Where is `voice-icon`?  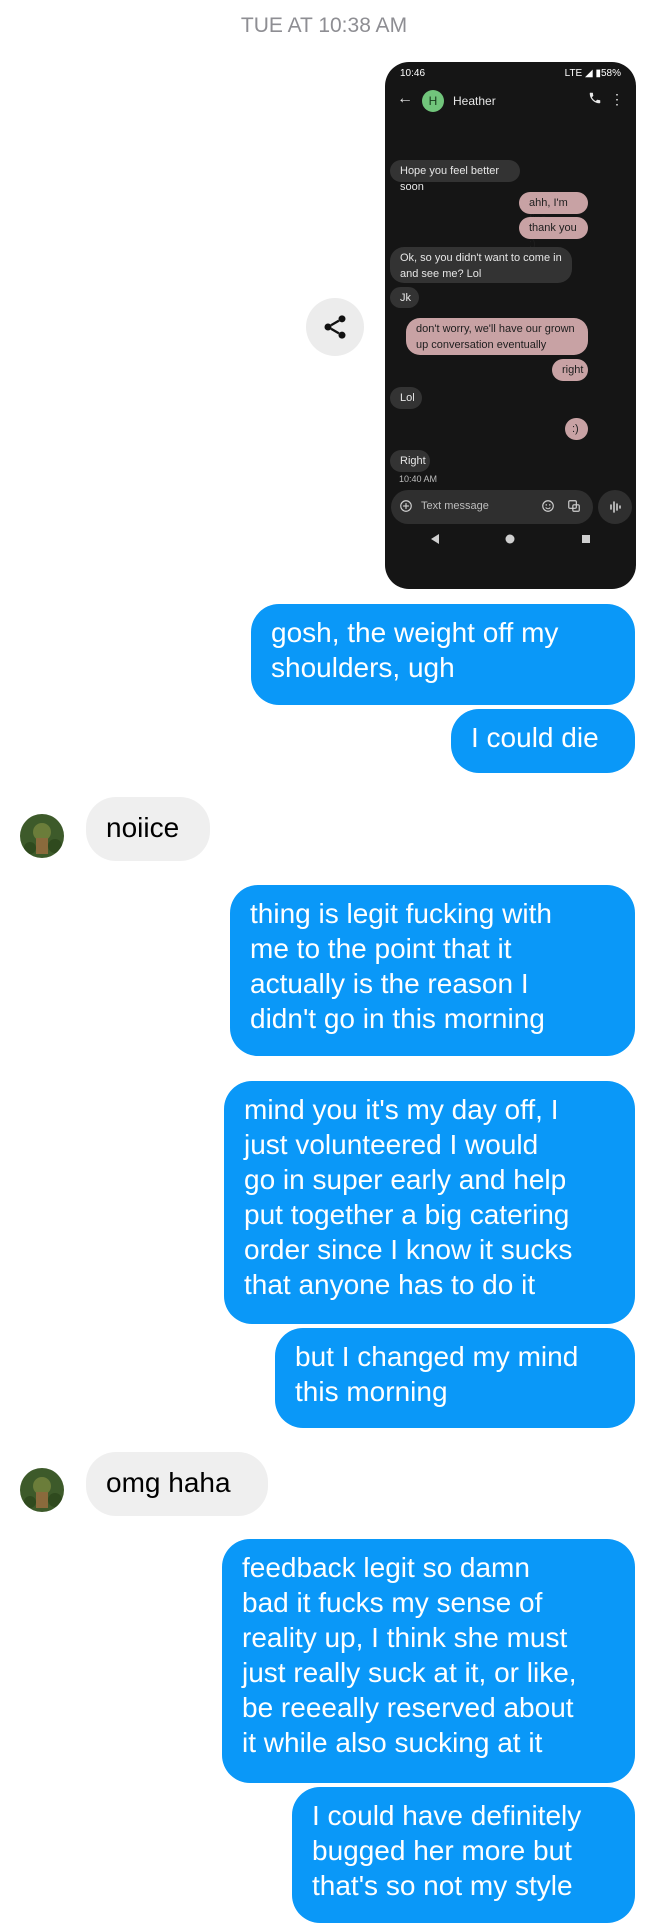 voice-icon is located at coordinates (615, 507).